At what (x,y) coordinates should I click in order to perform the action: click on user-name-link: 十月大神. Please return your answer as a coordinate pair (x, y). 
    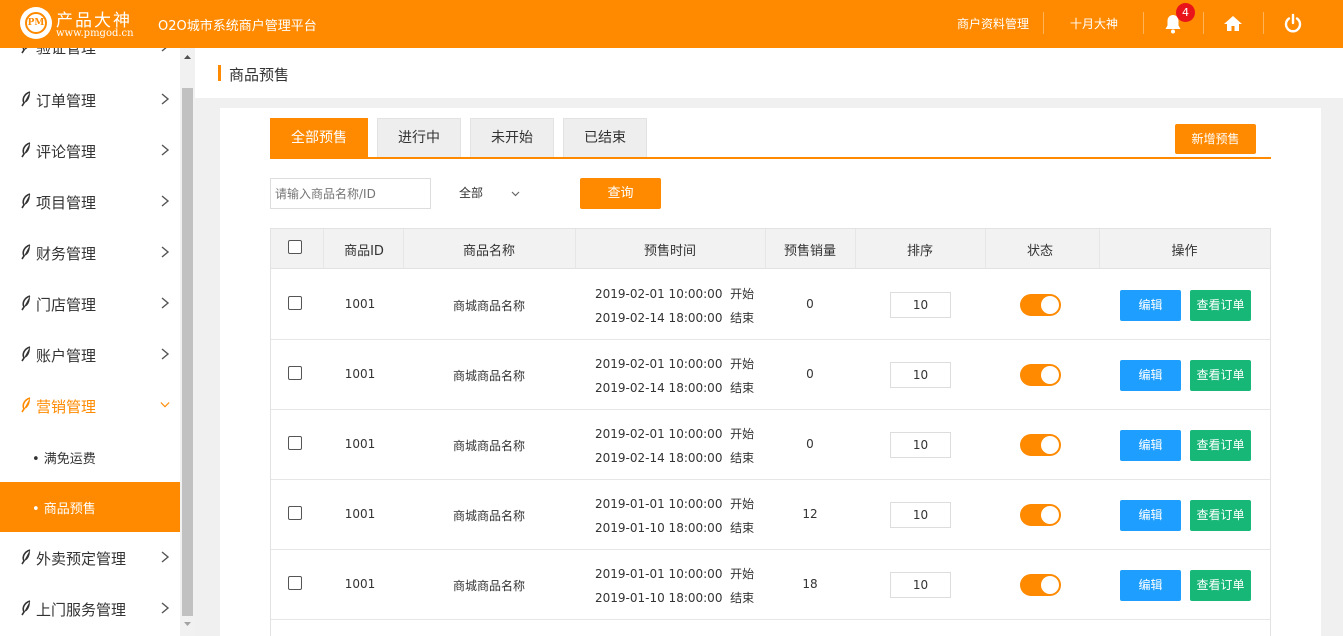
    Looking at the image, I should click on (1094, 23).